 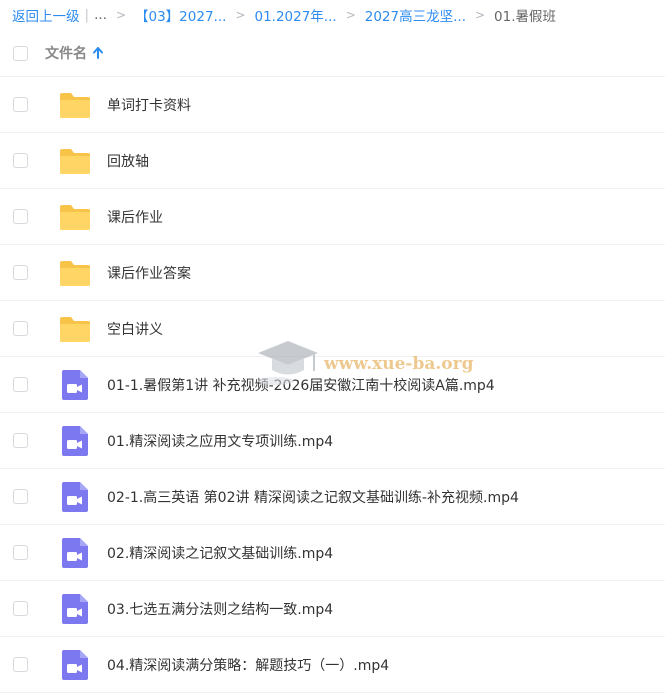 I want to click on file-name: 02-1.高三英语 第02讲 精深阅读之记叙文基础训练-补充视频.mp4, so click(x=313, y=497).